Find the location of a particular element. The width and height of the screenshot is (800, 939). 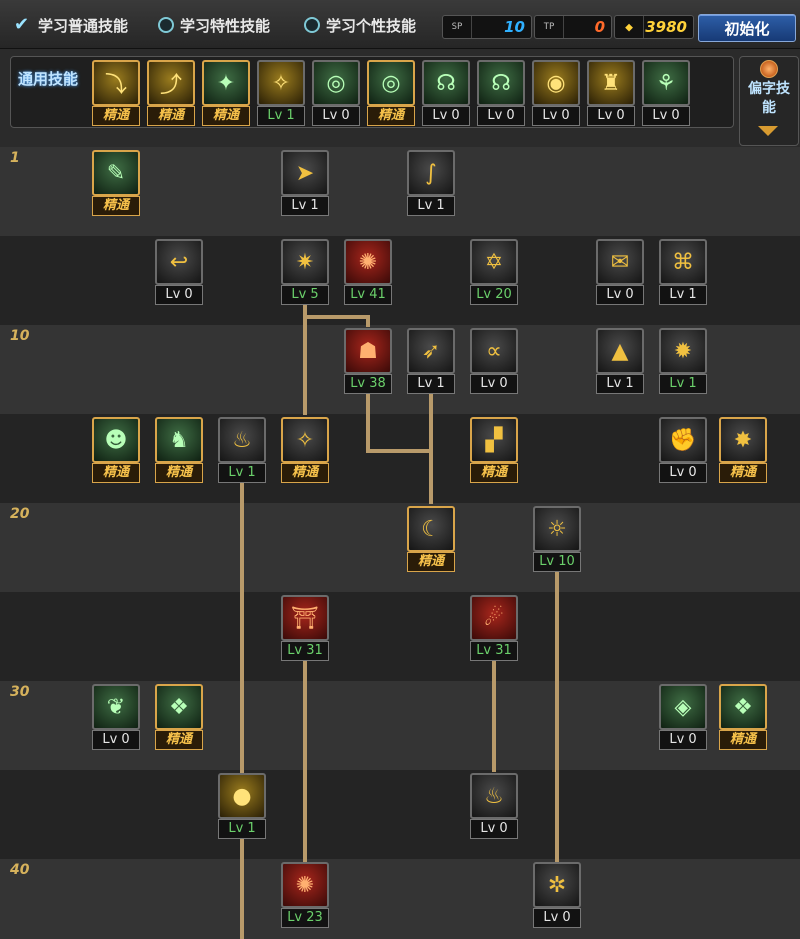

skill-slot: ✉ Lv 0 is located at coordinates (620, 272).